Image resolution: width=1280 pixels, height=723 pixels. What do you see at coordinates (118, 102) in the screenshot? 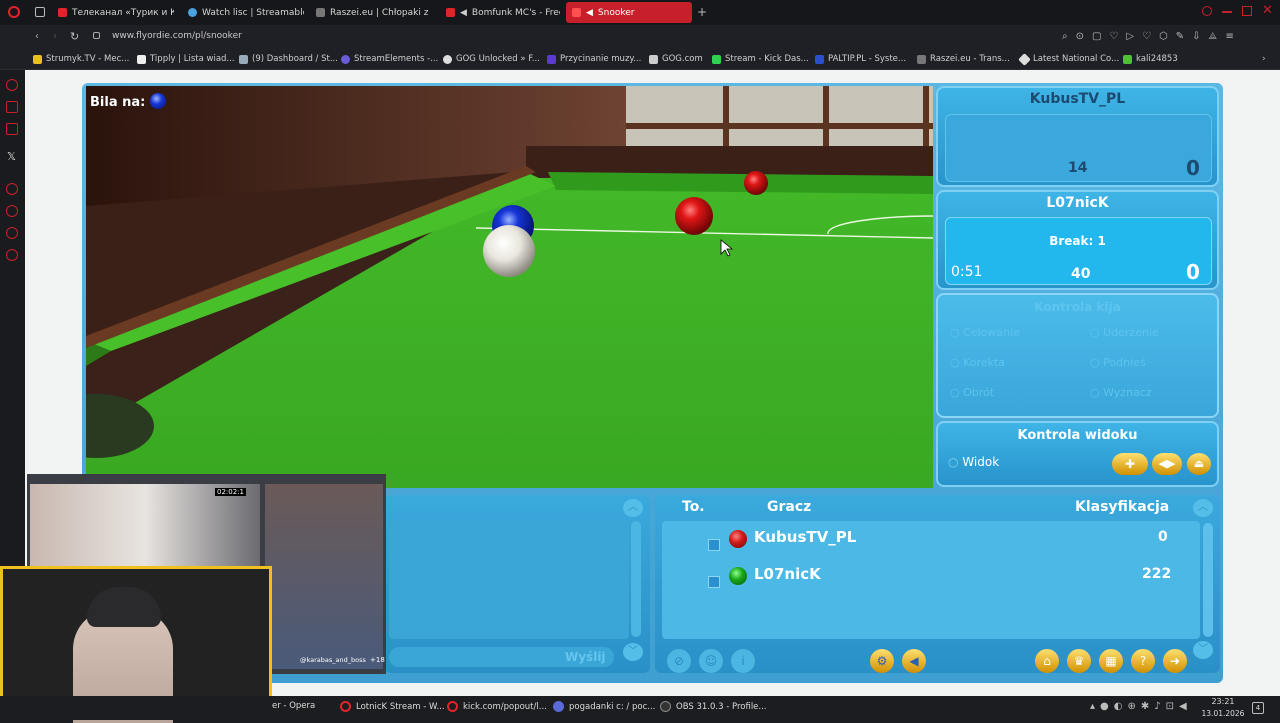
I see `ball-on-label: Bila na:` at bounding box center [118, 102].